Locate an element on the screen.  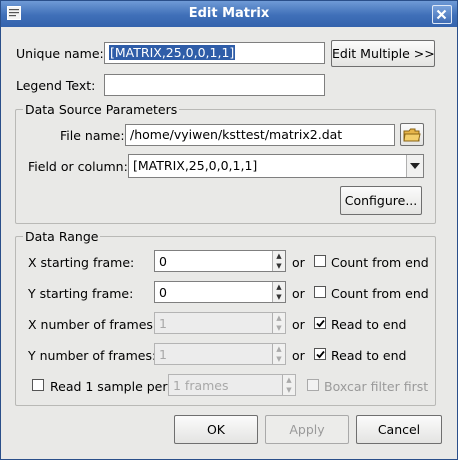
count-from-end-x-checkbox is located at coordinates (320, 261).